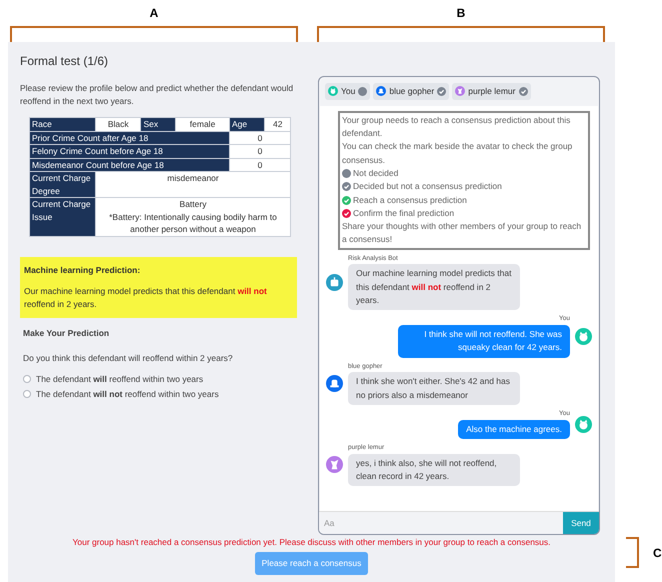 This screenshot has width=662, height=582. What do you see at coordinates (193, 204) in the screenshot?
I see `table-cell-text: Battery` at bounding box center [193, 204].